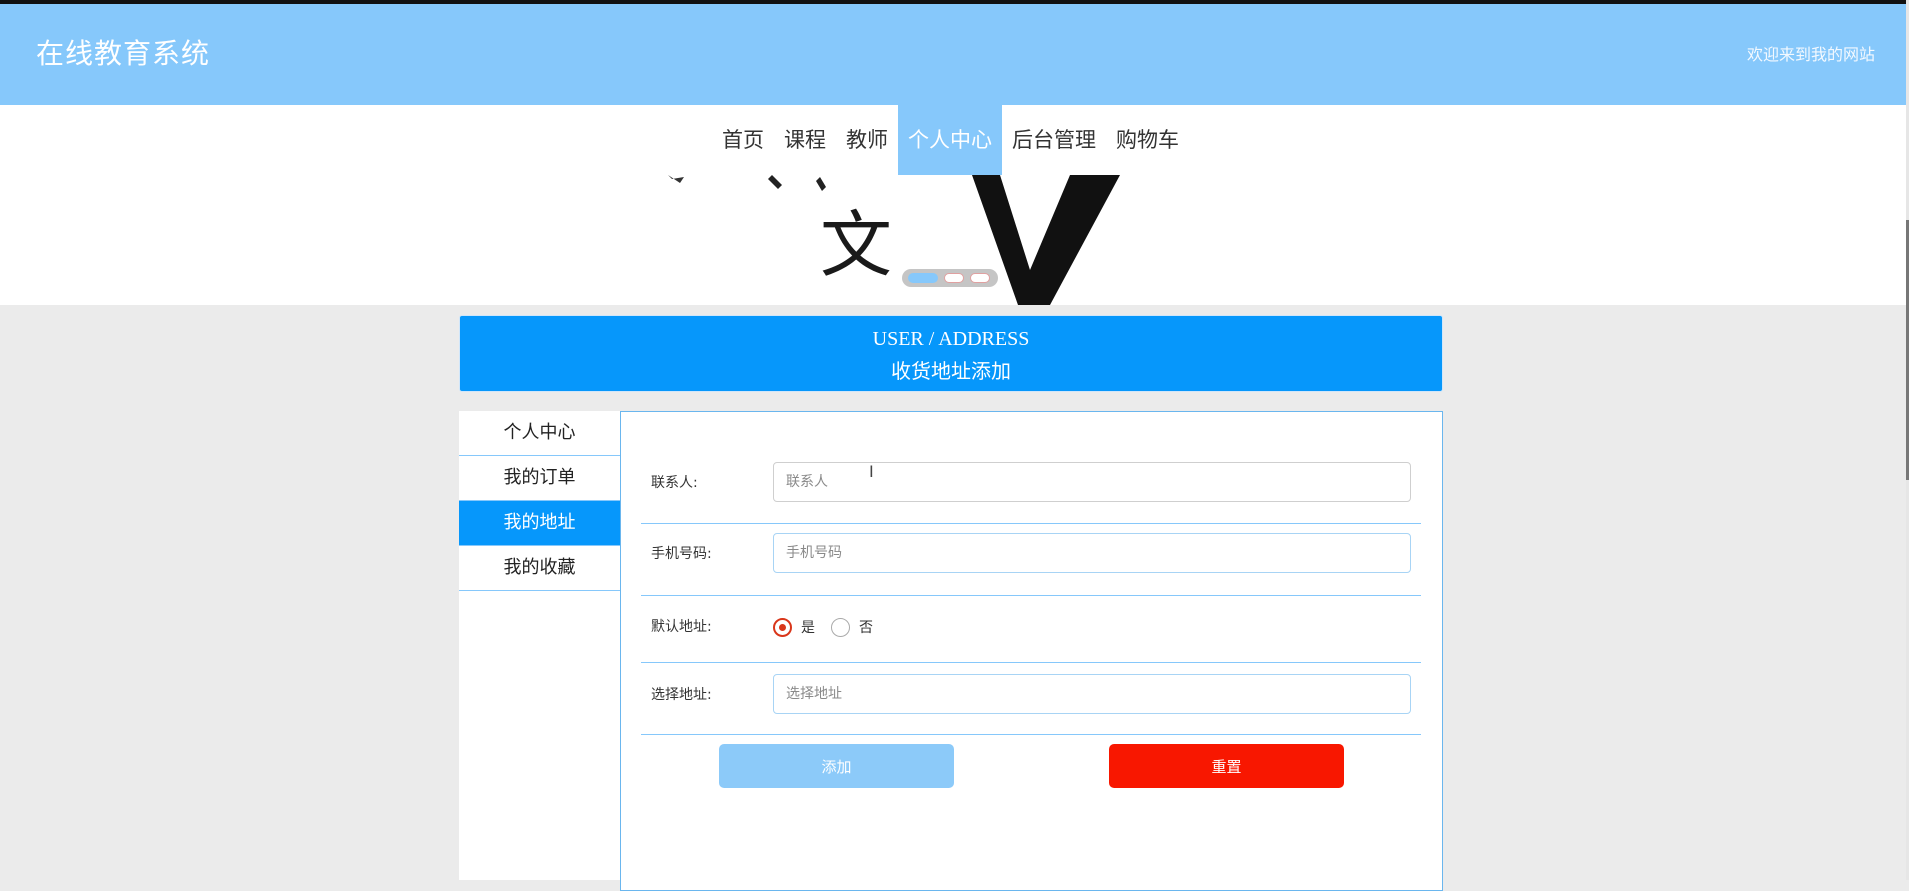  I want to click on default-no-option: 否, so click(852, 627).